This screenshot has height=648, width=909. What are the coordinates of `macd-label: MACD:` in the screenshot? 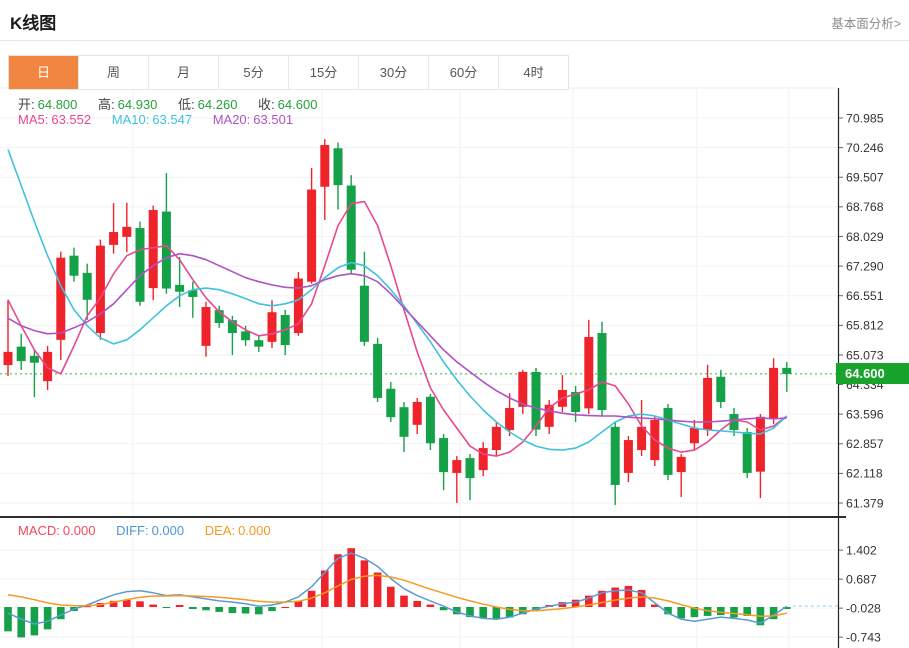 It's located at (39, 530).